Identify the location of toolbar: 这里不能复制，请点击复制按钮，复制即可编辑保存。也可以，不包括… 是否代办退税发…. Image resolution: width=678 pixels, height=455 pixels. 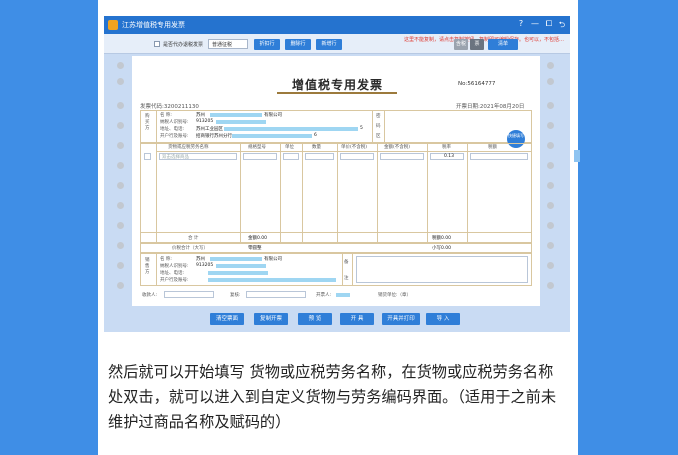
(337, 44).